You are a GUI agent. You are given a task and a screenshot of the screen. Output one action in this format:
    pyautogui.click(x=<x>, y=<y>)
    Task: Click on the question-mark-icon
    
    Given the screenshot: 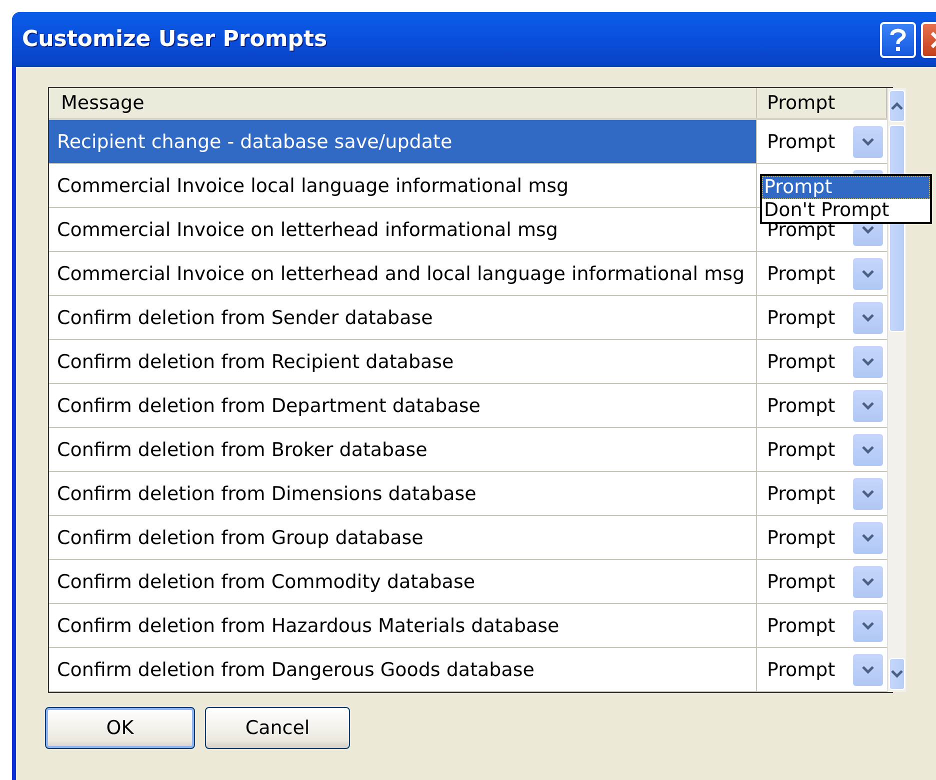 What is the action you would take?
    pyautogui.click(x=898, y=40)
    